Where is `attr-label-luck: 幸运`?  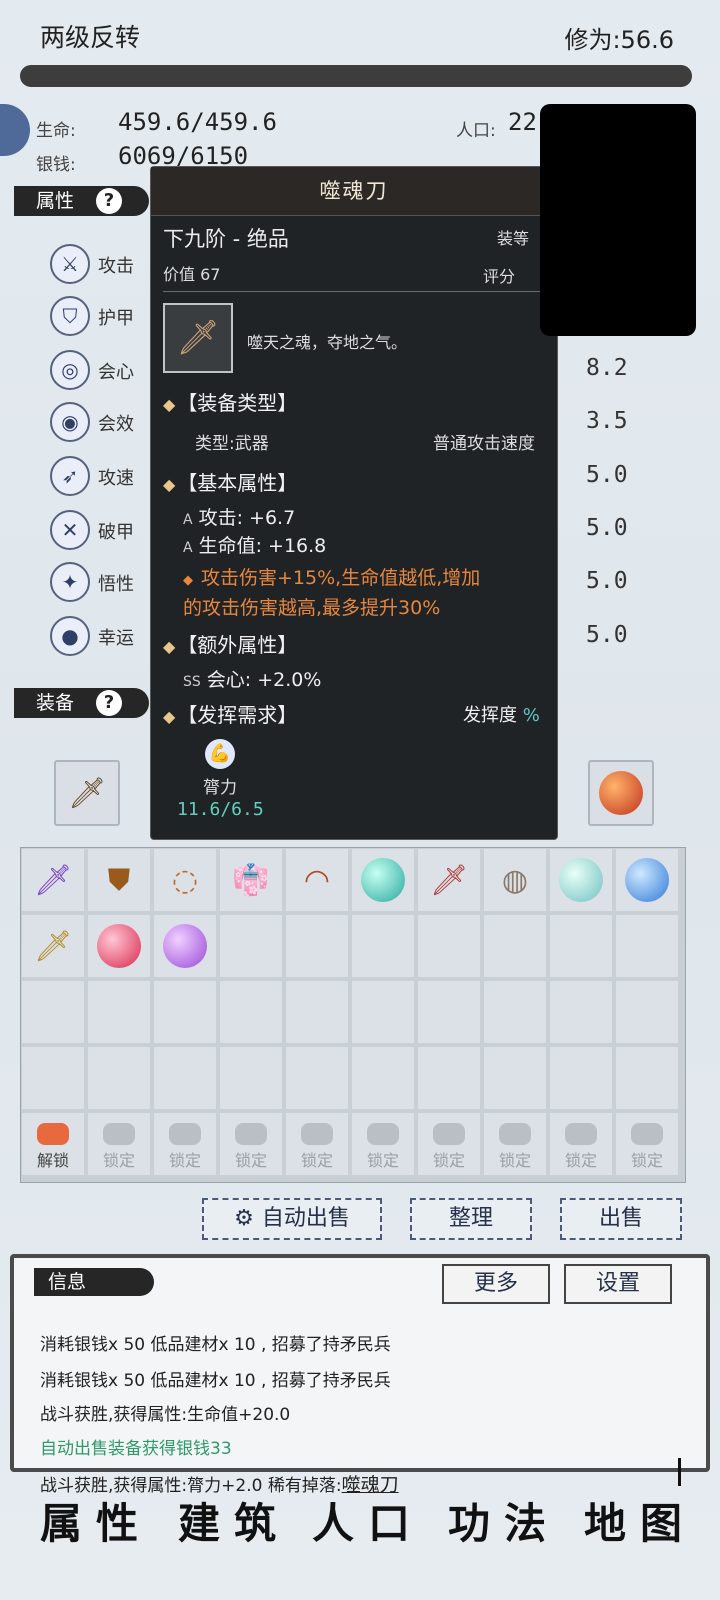
attr-label-luck: 幸运 is located at coordinates (116, 638).